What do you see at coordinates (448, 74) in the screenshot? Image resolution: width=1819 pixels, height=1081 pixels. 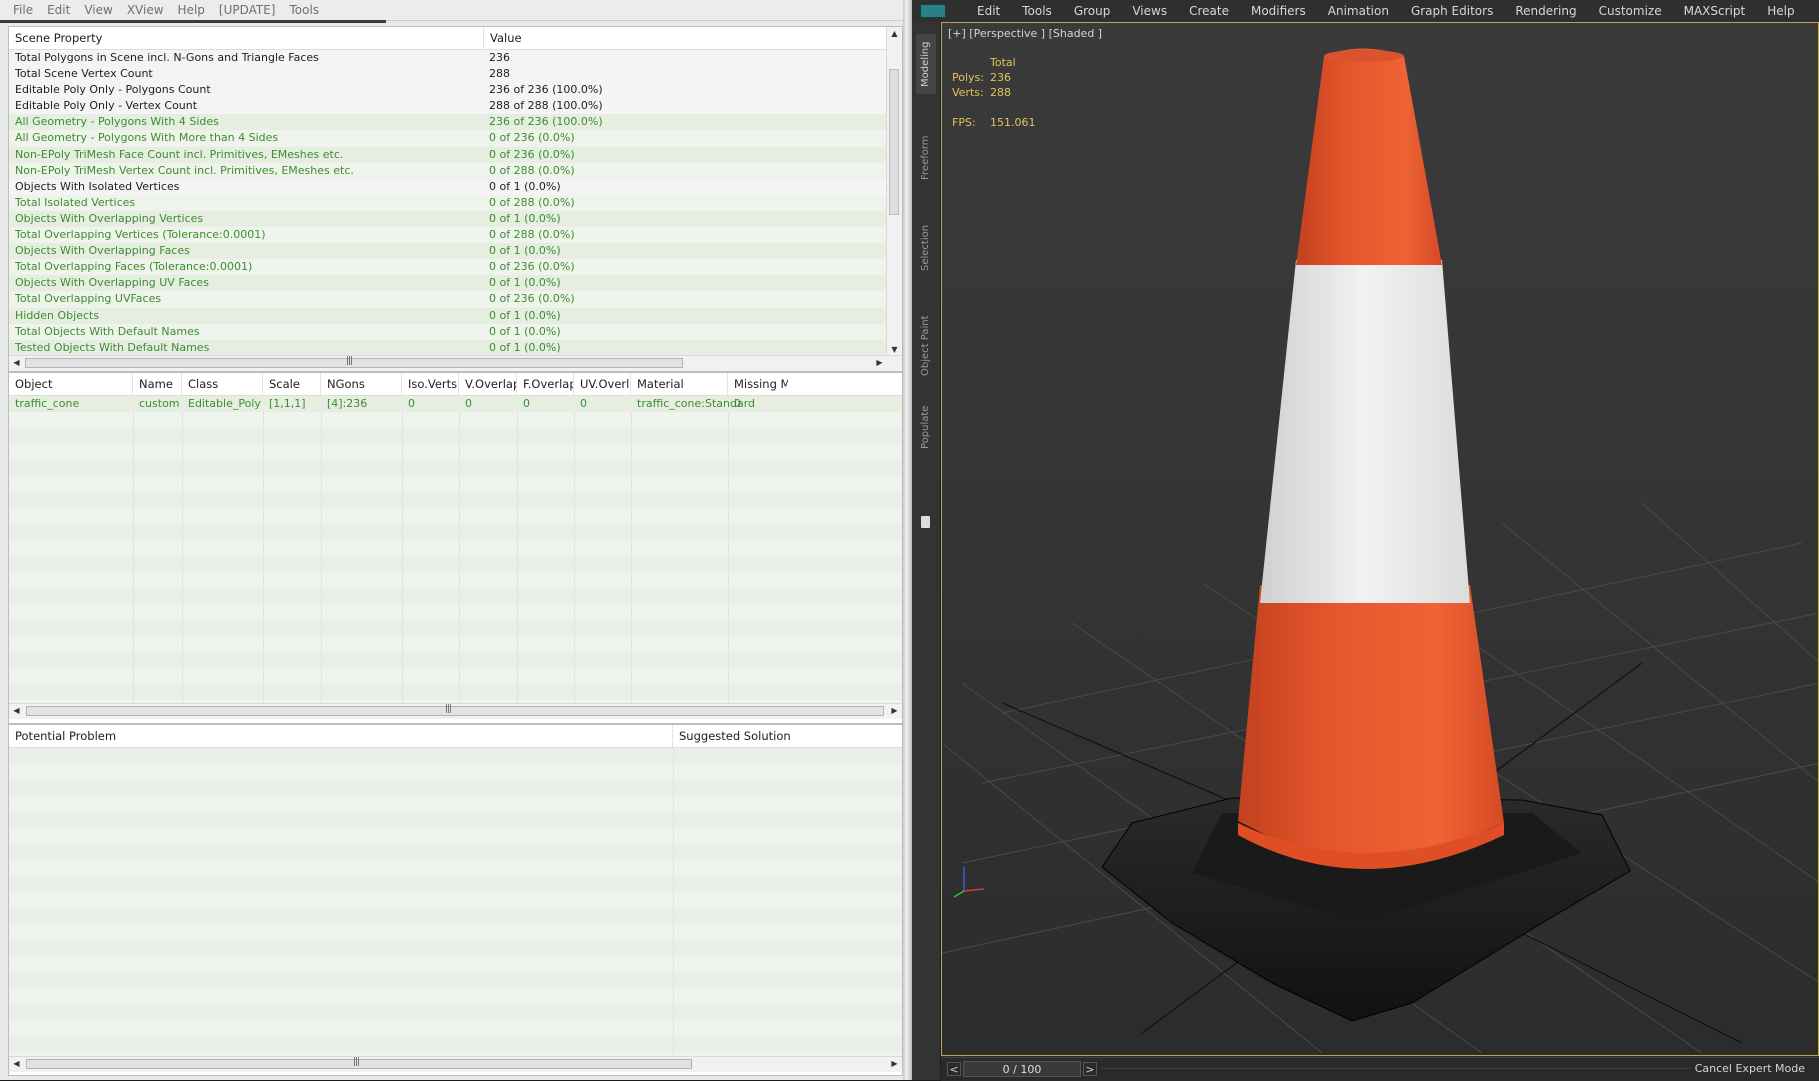 I see `scene-property-row: Total Scene Vertex Count 288` at bounding box center [448, 74].